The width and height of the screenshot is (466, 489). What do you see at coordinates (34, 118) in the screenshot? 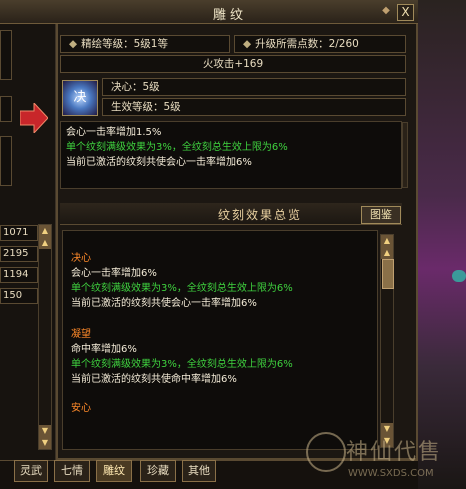
I see `red-arrow-icon` at bounding box center [34, 118].